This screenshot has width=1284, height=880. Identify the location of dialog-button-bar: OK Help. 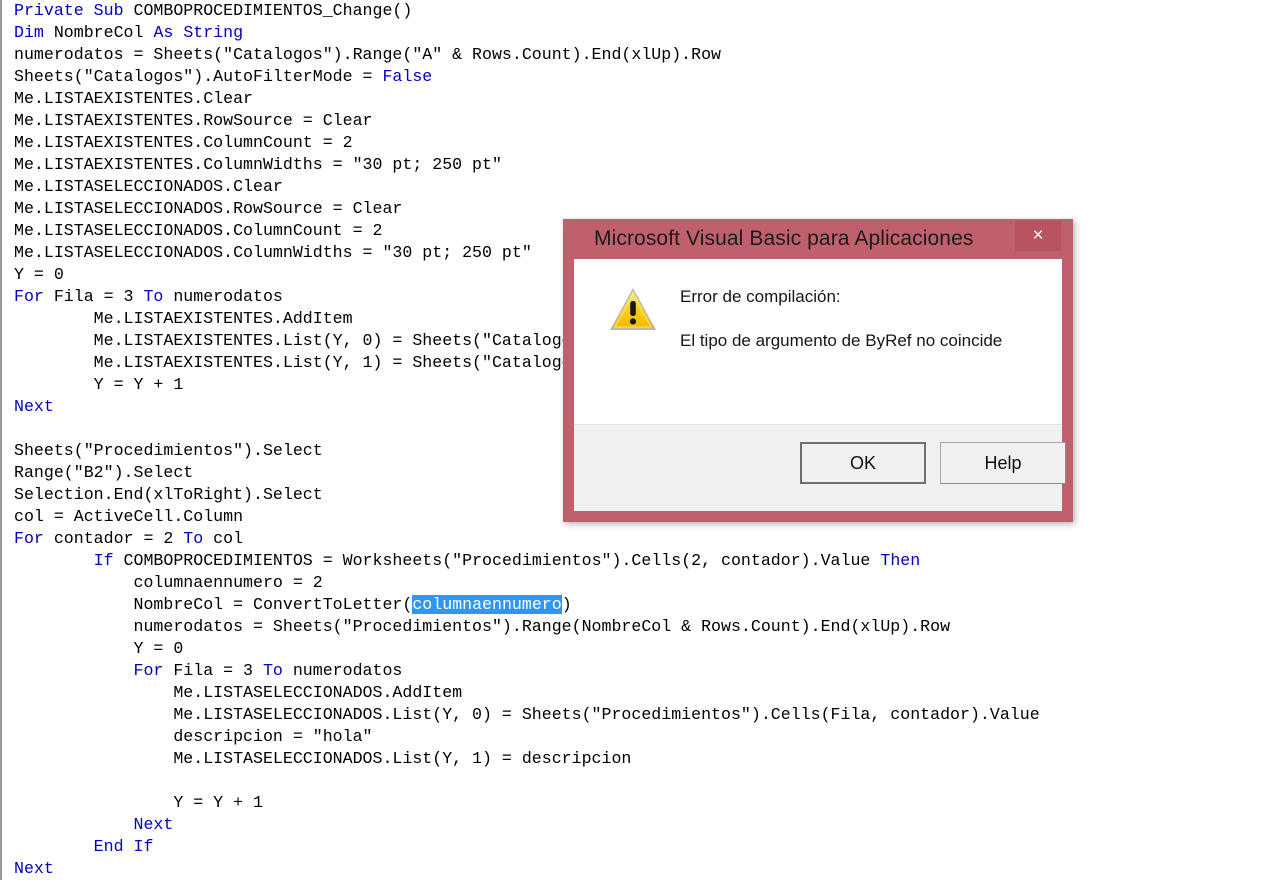
(820, 467).